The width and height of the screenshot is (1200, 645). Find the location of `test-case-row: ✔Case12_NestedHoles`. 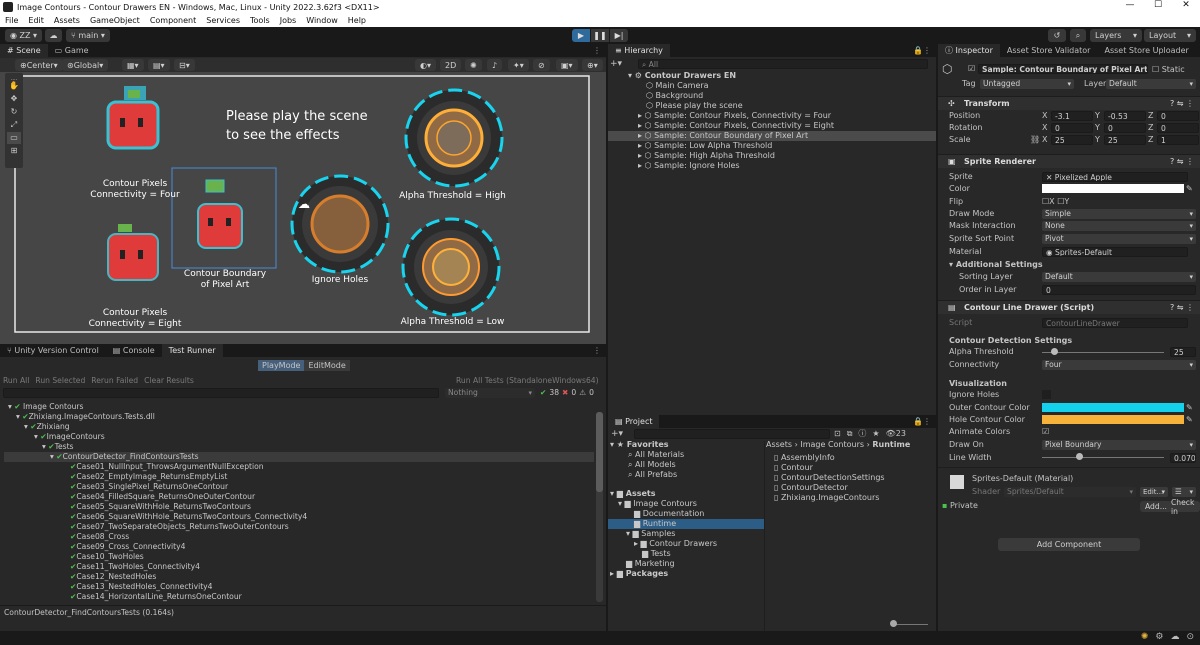

test-case-row: ✔Case12_NestedHoles is located at coordinates (113, 577).